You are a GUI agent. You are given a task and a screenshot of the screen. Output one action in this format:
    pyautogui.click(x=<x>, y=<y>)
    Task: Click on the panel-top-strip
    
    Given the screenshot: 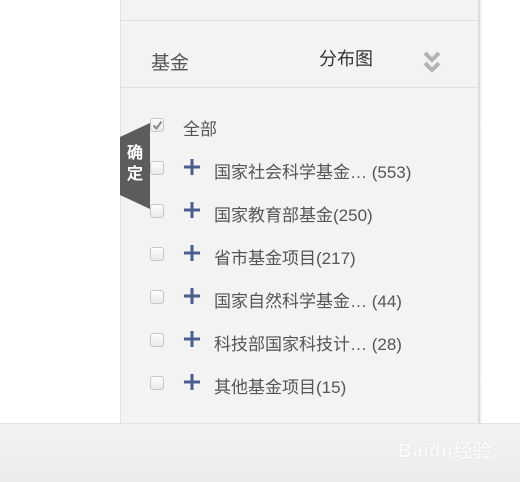 What is the action you would take?
    pyautogui.click(x=300, y=10)
    